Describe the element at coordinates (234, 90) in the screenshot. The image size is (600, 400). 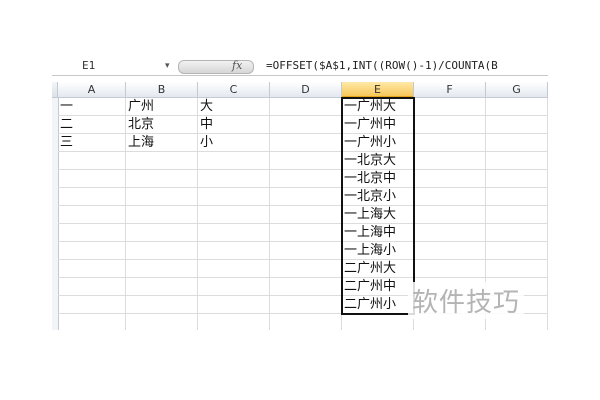
I see `column-header-c: C` at that location.